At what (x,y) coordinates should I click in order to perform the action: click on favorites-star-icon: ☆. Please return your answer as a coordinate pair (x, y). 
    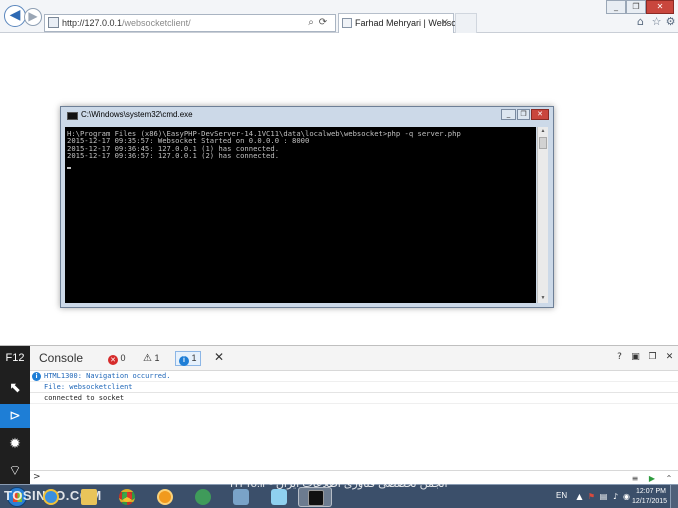
    Looking at the image, I should click on (656, 21).